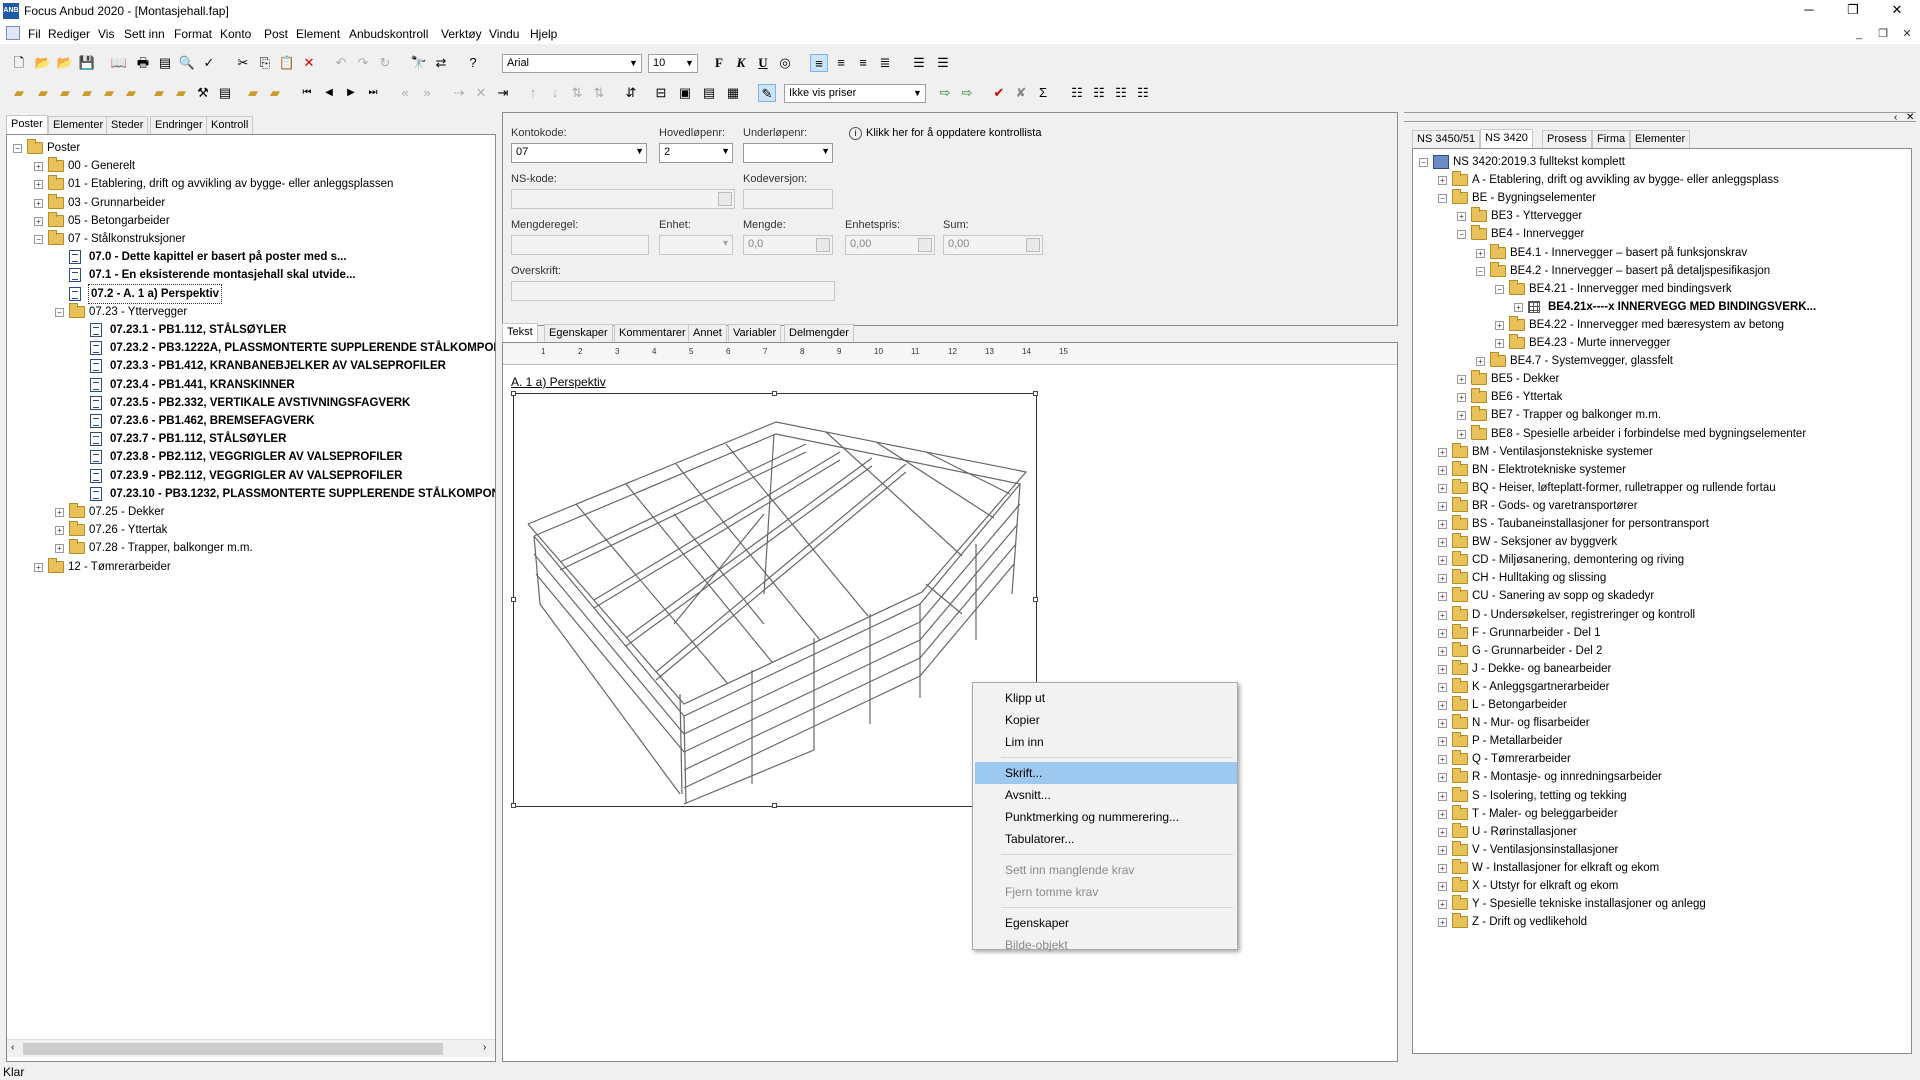  What do you see at coordinates (1662, 849) in the screenshot?
I see `tree-row: + V - Ventilasjonsinstallasjoner` at bounding box center [1662, 849].